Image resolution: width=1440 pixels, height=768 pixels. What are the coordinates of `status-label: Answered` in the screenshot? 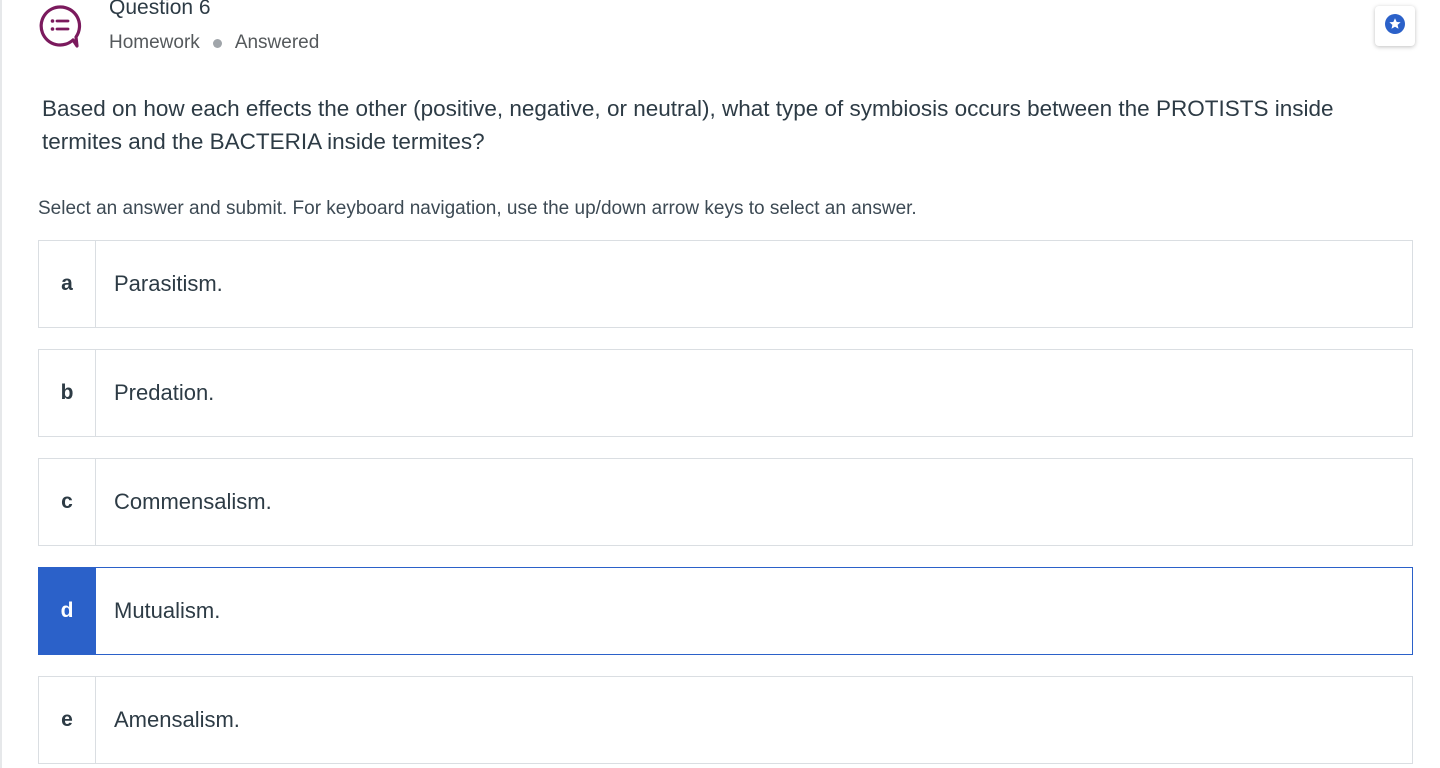 It's located at (277, 42).